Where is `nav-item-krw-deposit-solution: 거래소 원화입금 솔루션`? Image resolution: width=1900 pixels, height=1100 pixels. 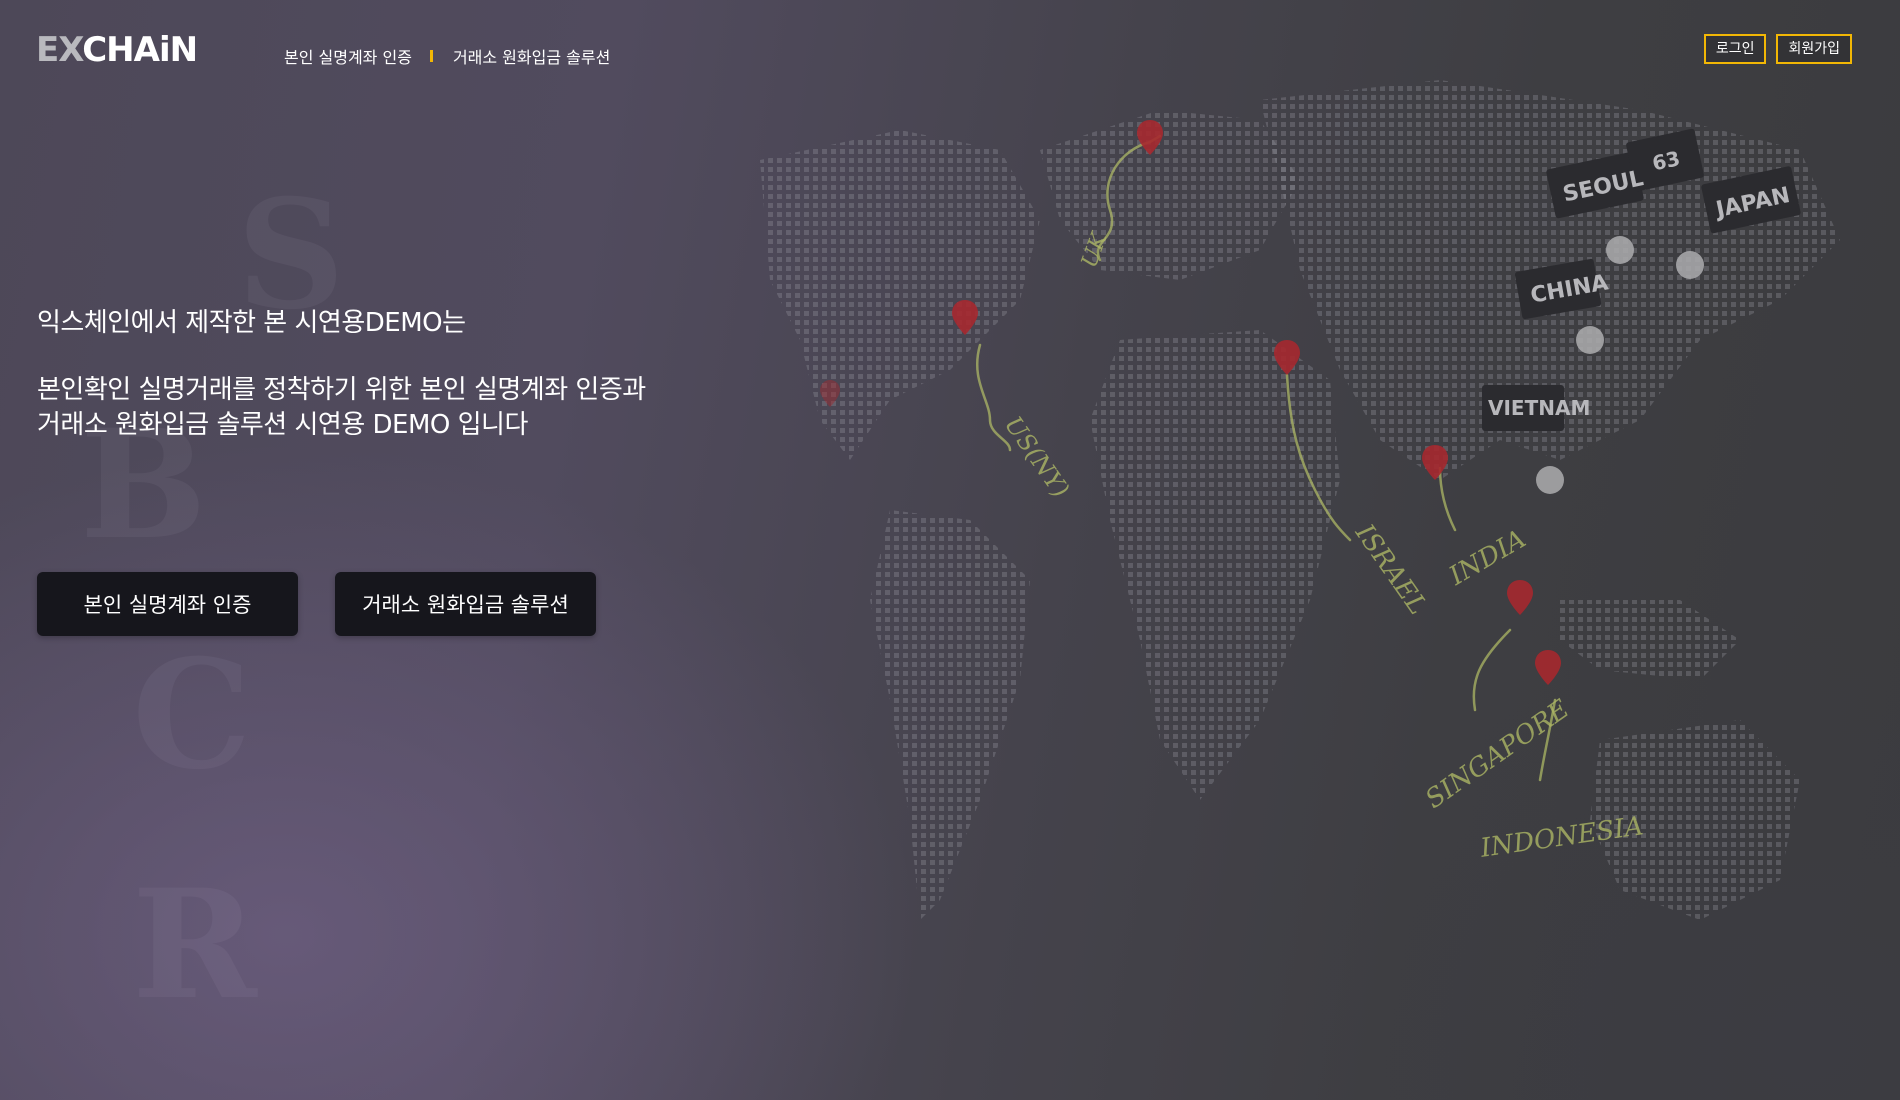 nav-item-krw-deposit-solution: 거래소 원화입금 솔루션 is located at coordinates (531, 56).